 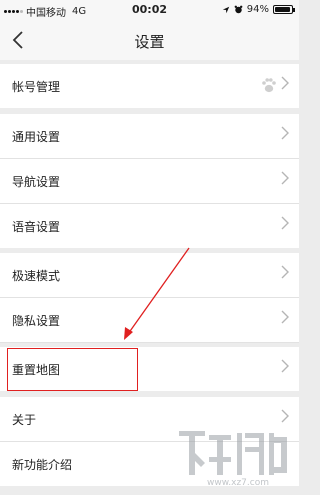 I want to click on svg-text: www.xz7.com, so click(x=238, y=482).